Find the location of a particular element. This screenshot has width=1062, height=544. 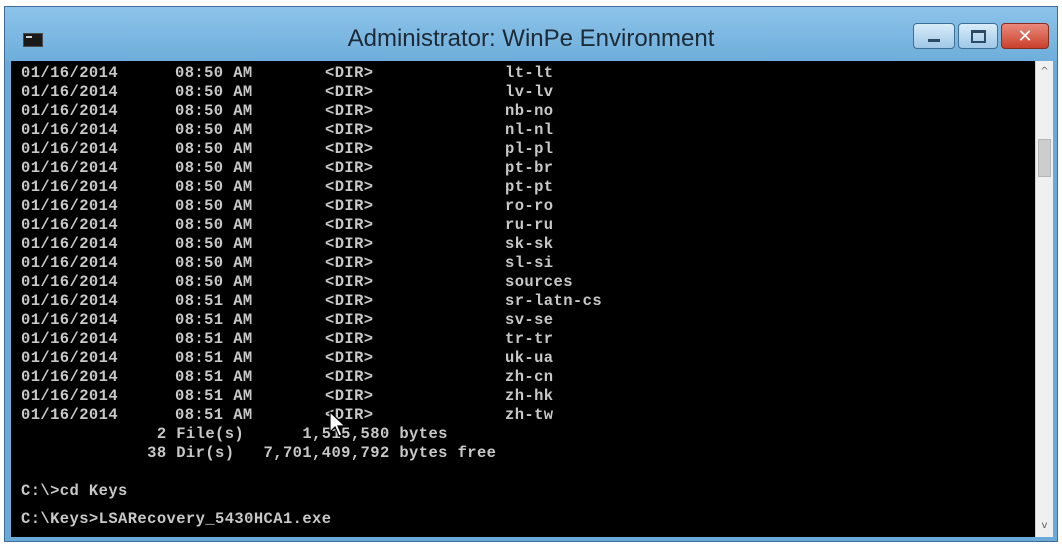

maximize-icon is located at coordinates (978, 36).